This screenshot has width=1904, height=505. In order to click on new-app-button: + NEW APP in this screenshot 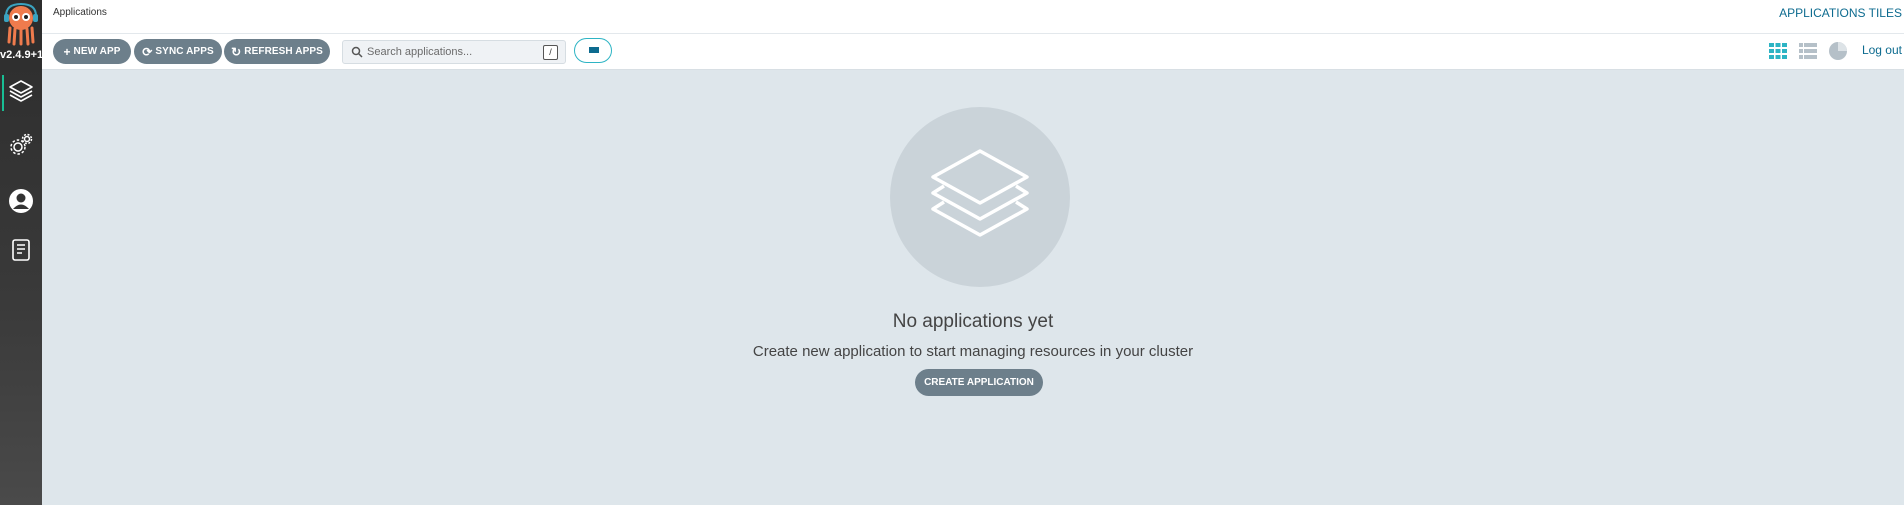, I will do `click(92, 51)`.